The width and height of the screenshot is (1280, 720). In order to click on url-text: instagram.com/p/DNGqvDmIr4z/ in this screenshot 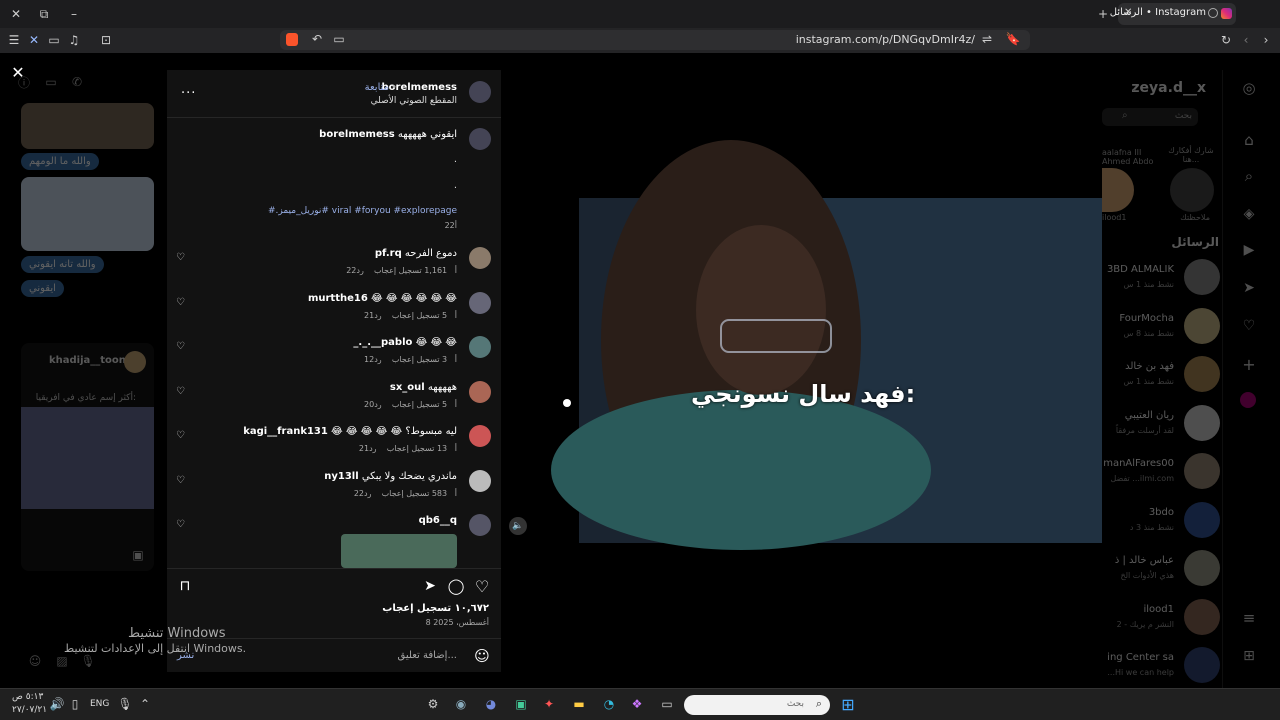, I will do `click(885, 39)`.